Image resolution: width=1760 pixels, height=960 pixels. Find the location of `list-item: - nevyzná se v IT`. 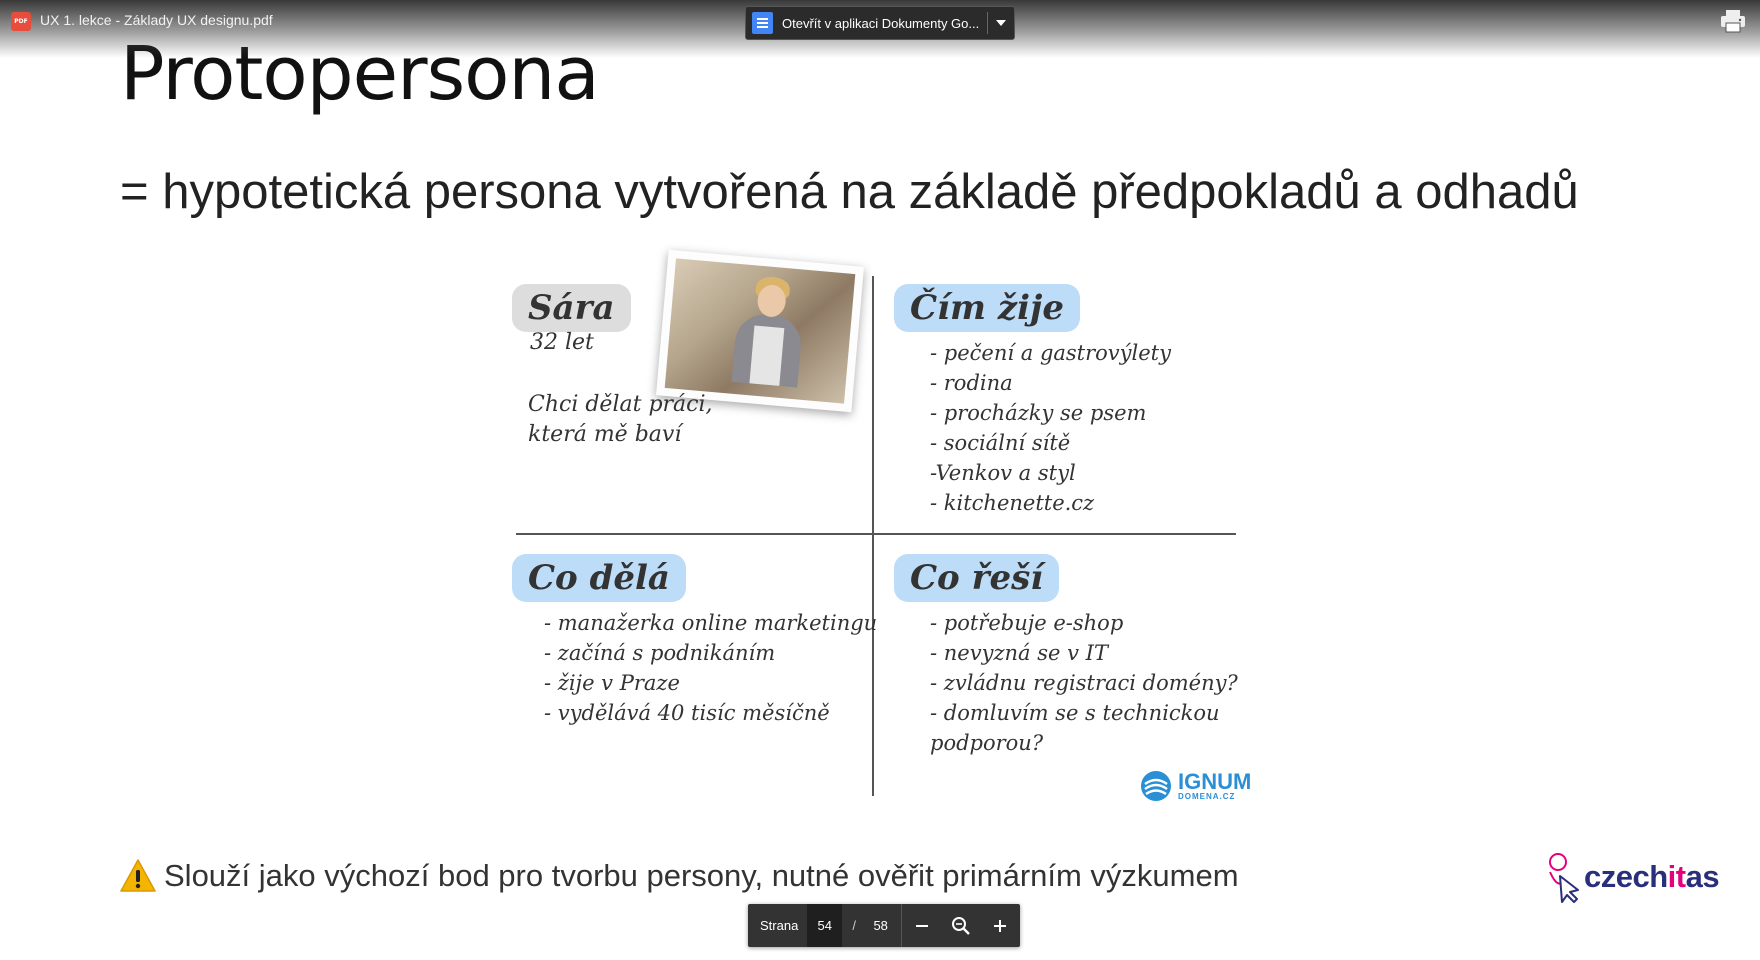

list-item: - nevyzná se v IT is located at coordinates (1019, 653).